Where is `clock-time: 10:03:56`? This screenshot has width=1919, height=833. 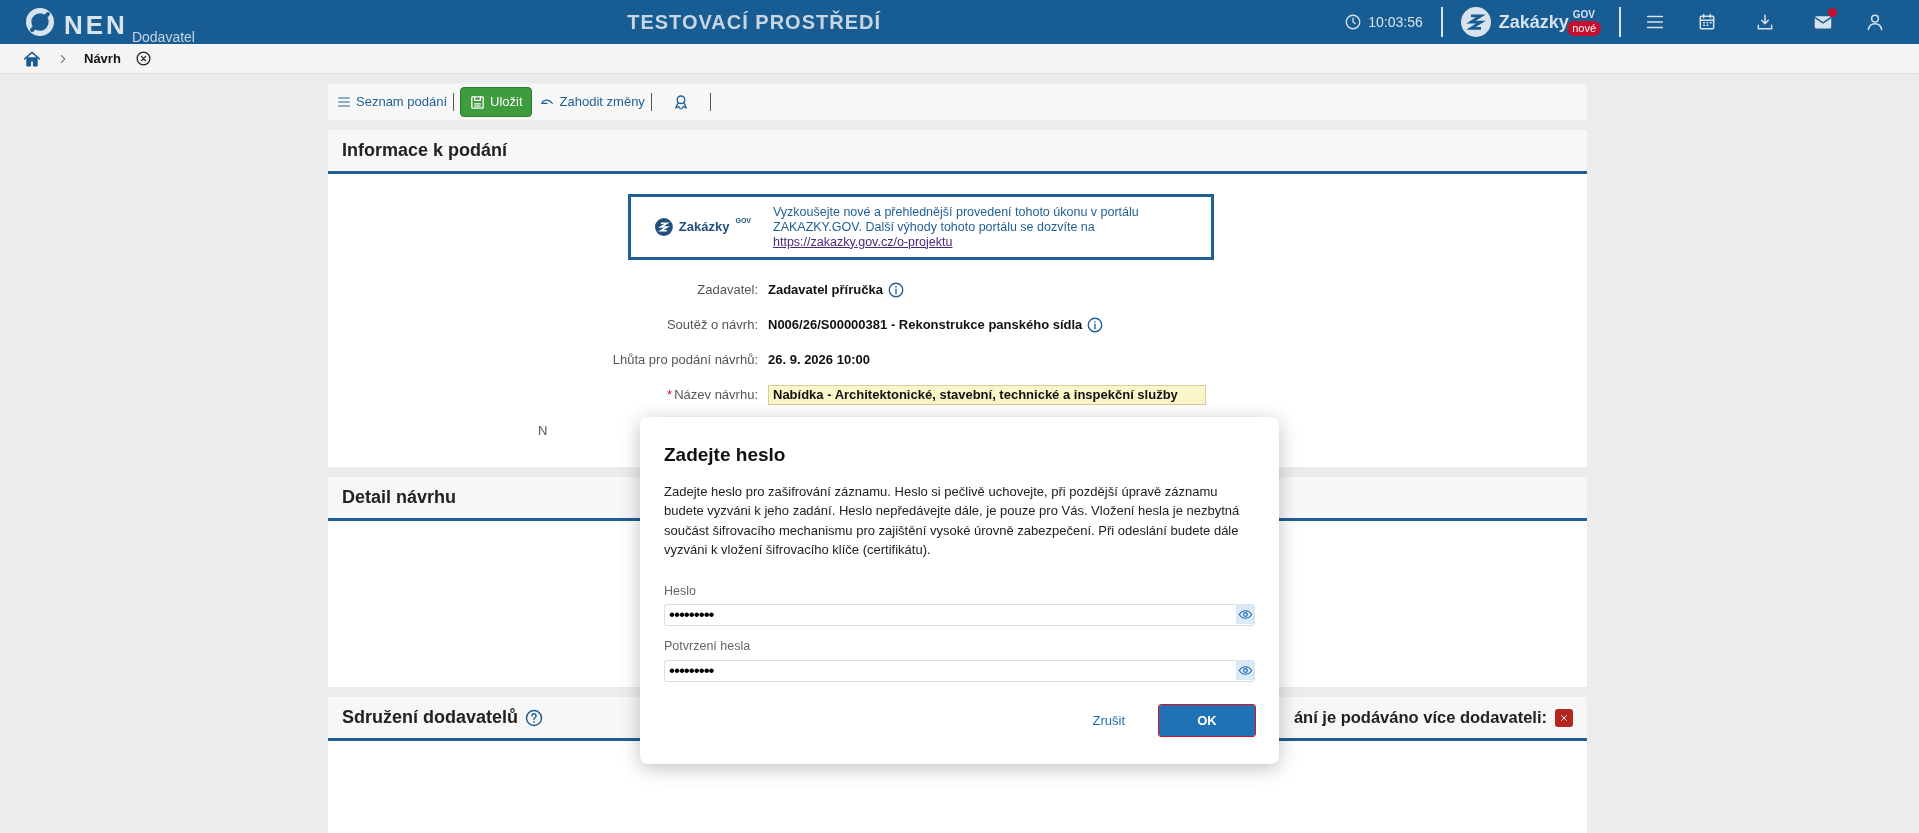 clock-time: 10:03:56 is located at coordinates (1395, 22).